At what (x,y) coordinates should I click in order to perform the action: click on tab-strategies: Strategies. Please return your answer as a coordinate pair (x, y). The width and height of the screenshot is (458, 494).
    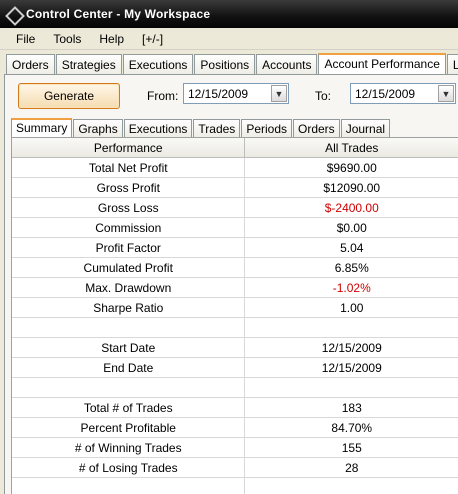
    Looking at the image, I should click on (88, 64).